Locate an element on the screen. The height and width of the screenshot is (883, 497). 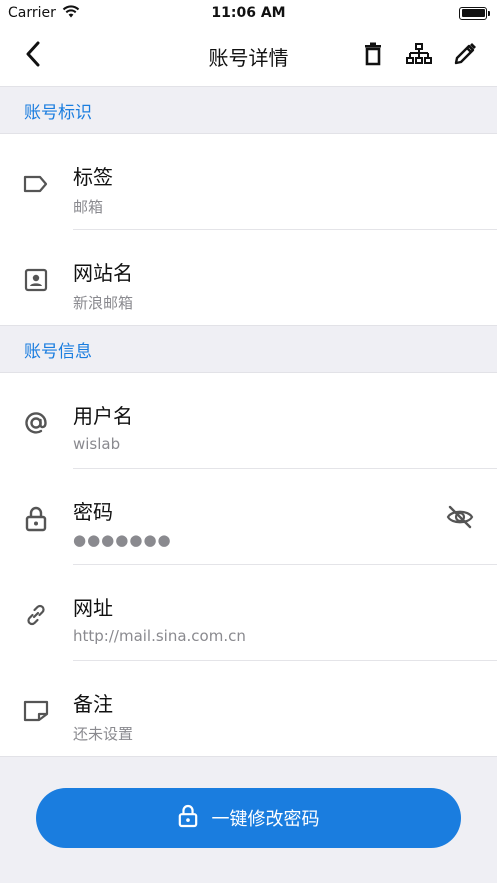
edit-icon is located at coordinates (465, 56).